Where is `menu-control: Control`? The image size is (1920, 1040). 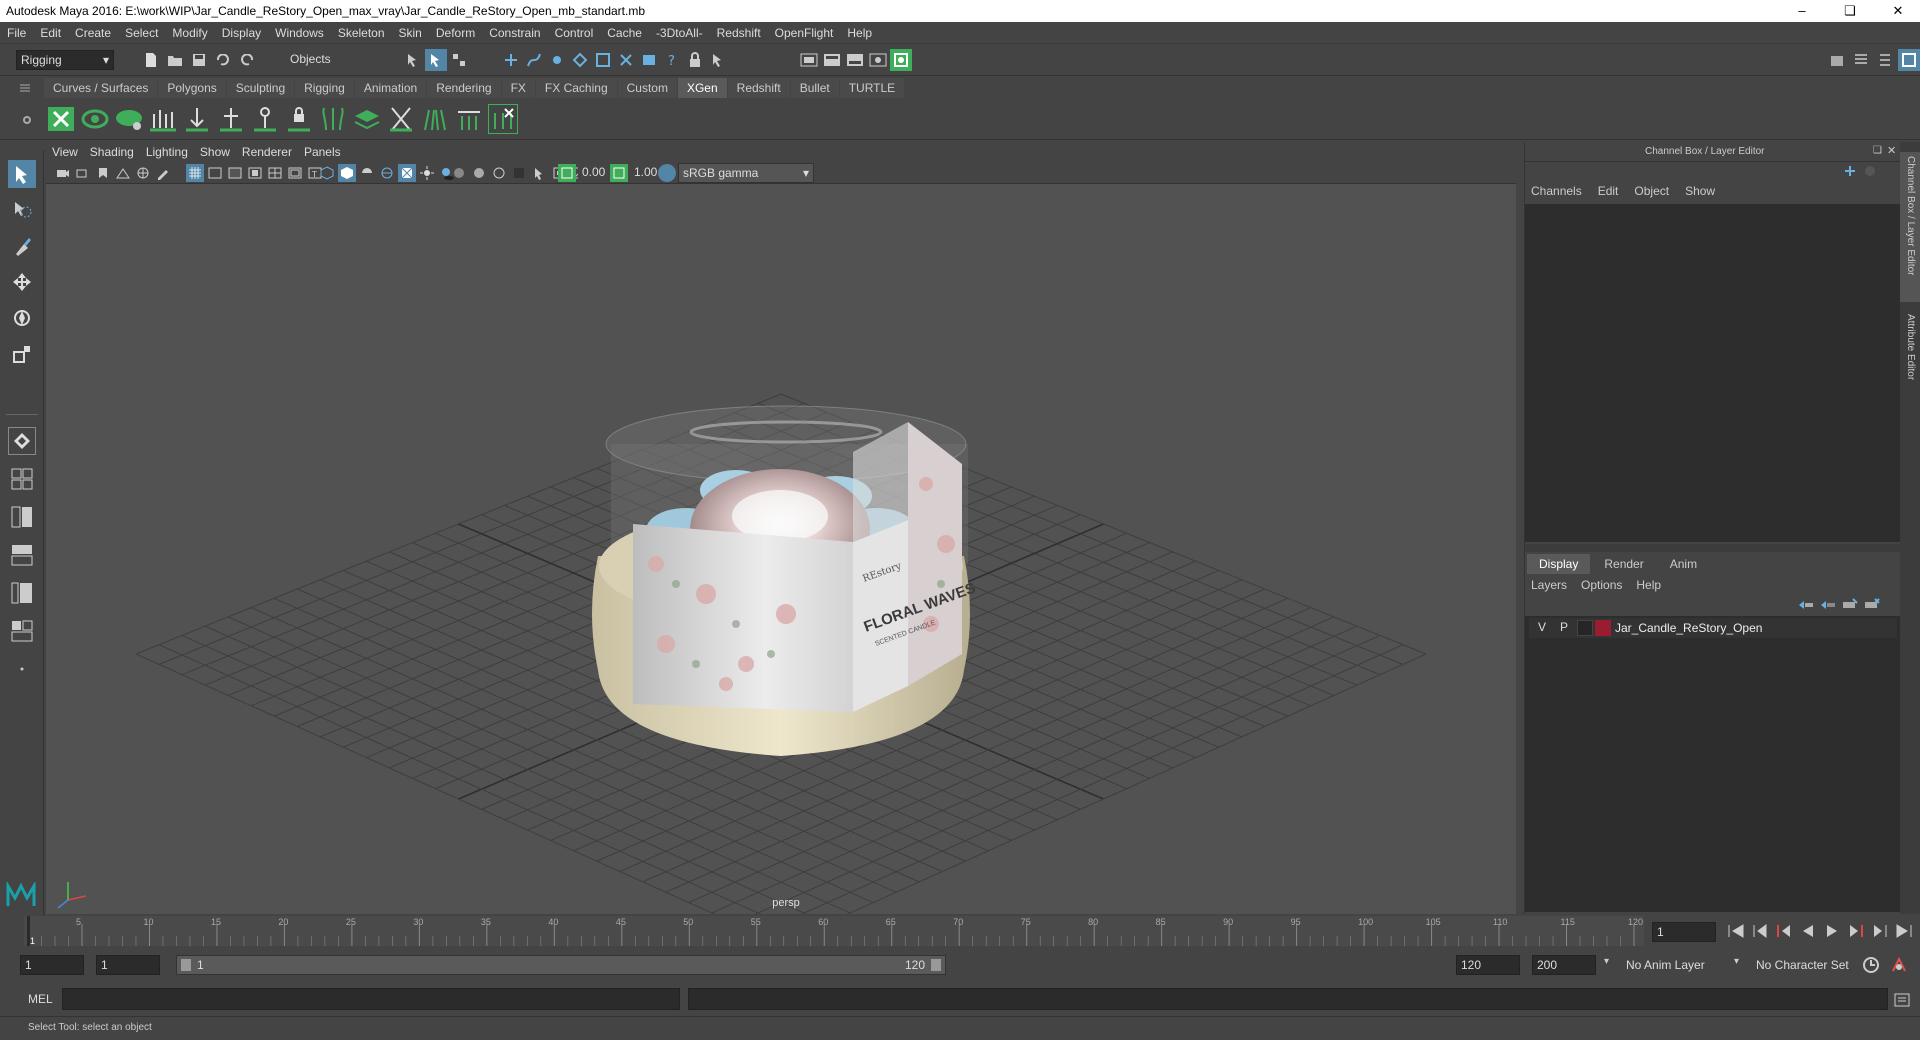 menu-control: Control is located at coordinates (574, 33).